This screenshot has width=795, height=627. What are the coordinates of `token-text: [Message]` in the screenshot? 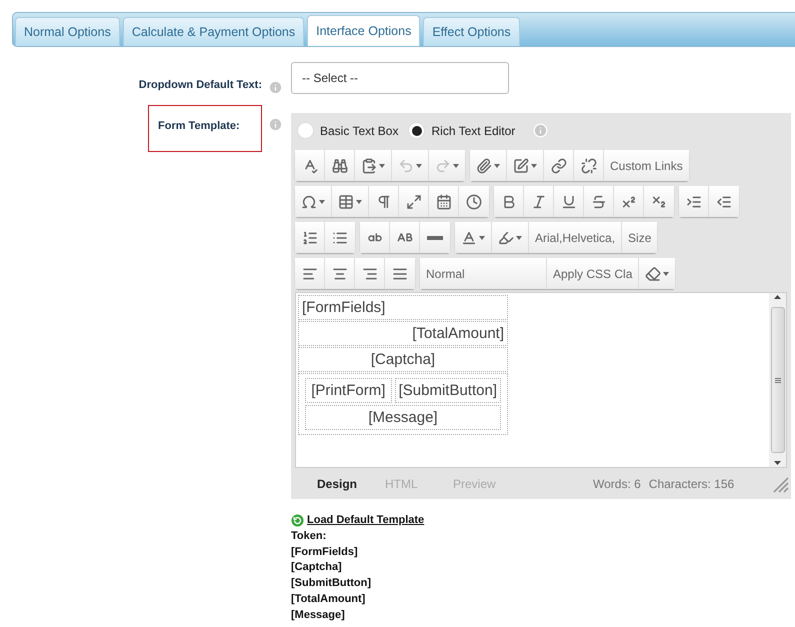 It's located at (318, 615).